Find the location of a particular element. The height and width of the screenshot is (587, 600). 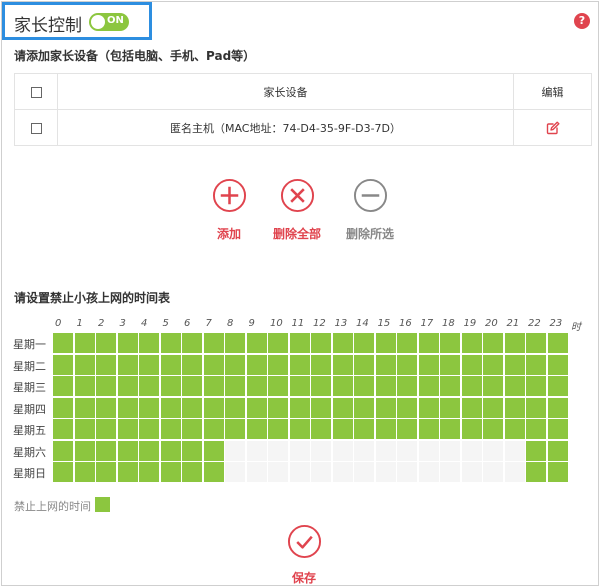

row-checkbox is located at coordinates (36, 128).